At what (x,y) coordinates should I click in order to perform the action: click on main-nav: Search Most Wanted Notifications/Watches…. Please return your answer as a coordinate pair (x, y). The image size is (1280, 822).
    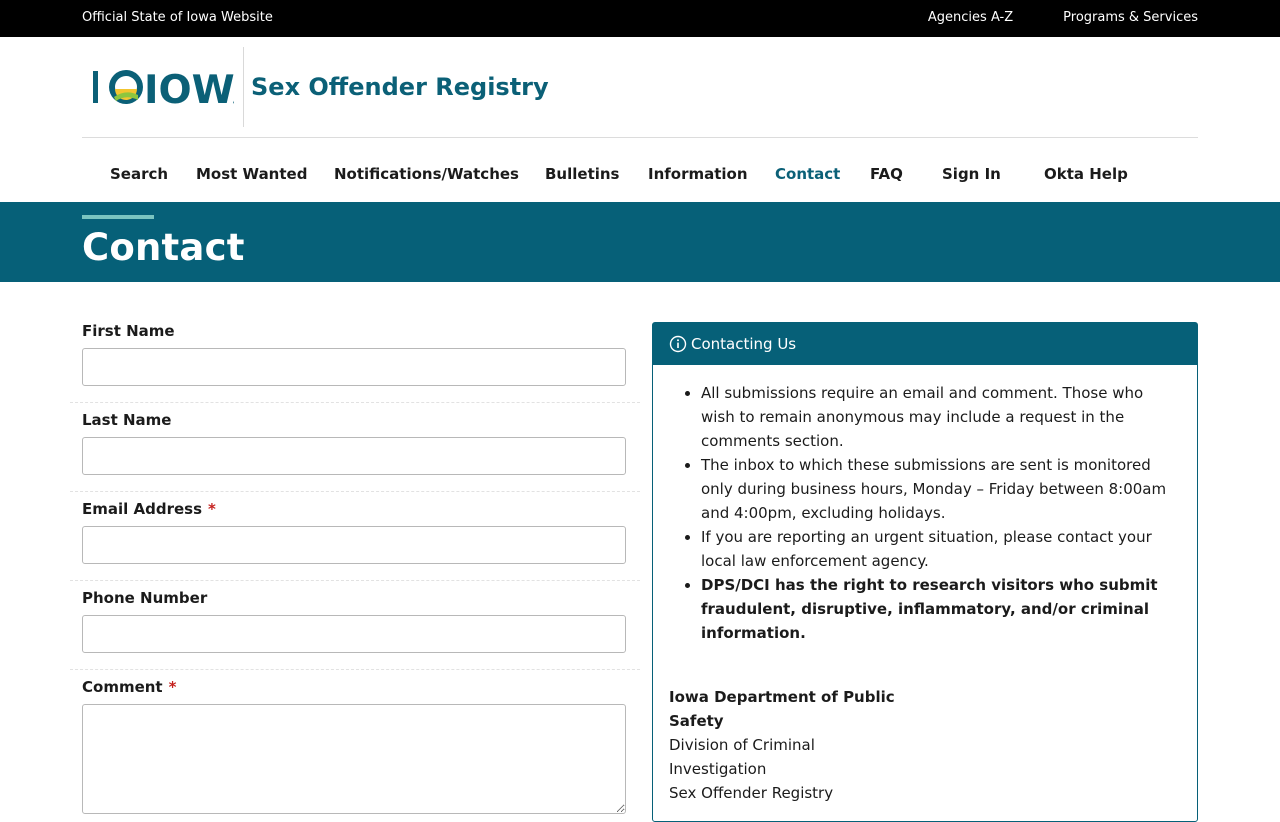
    Looking at the image, I should click on (640, 170).